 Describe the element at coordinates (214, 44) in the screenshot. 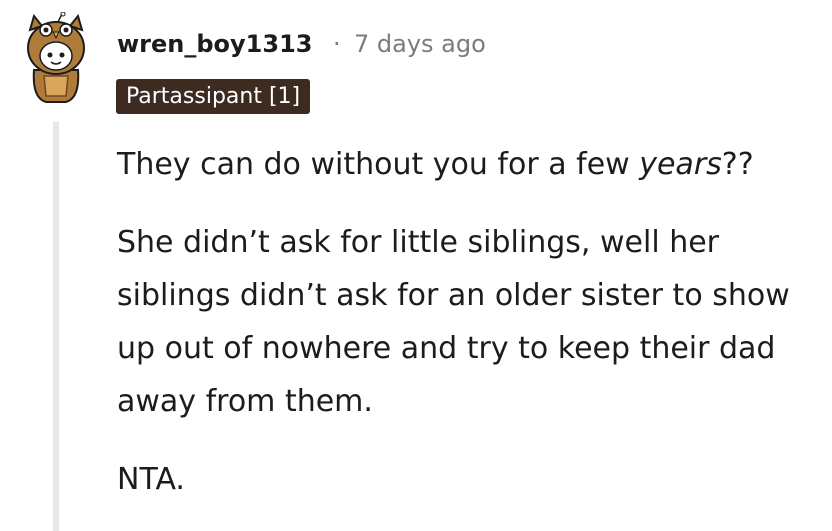

I see `comment-author: wren_boy1313` at that location.